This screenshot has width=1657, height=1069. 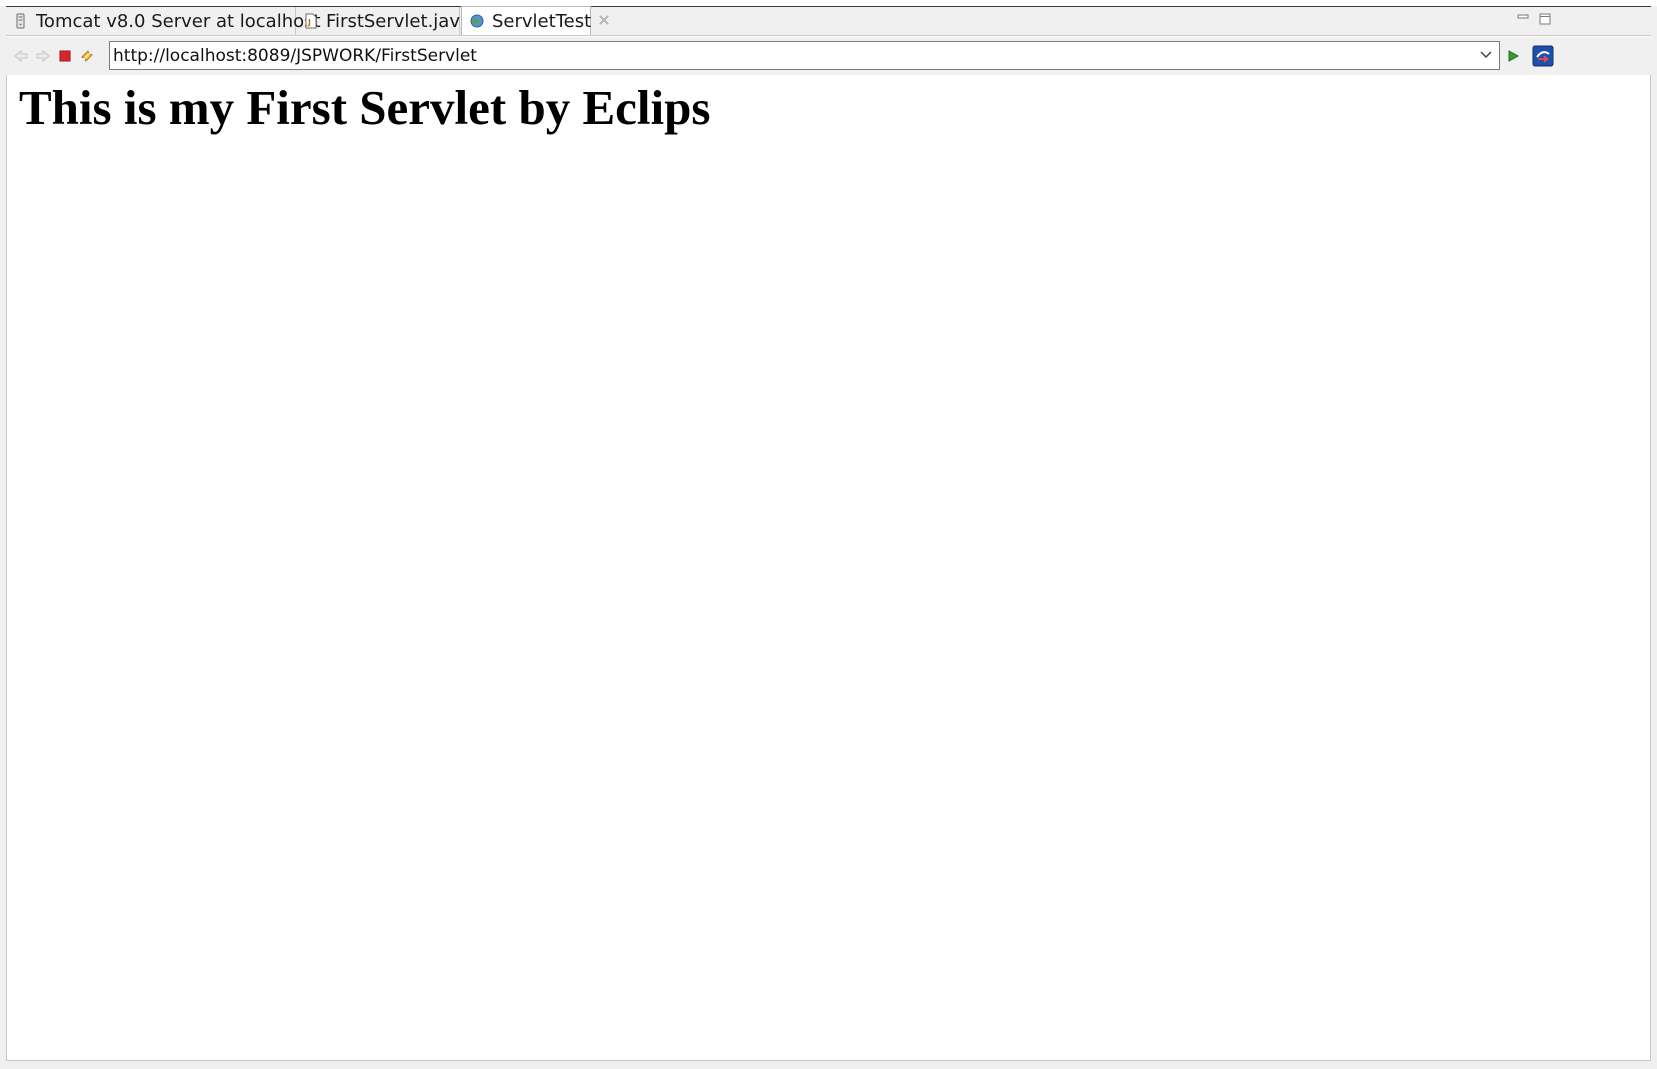 I want to click on tab-label: FirstServlet.java, so click(x=399, y=21).